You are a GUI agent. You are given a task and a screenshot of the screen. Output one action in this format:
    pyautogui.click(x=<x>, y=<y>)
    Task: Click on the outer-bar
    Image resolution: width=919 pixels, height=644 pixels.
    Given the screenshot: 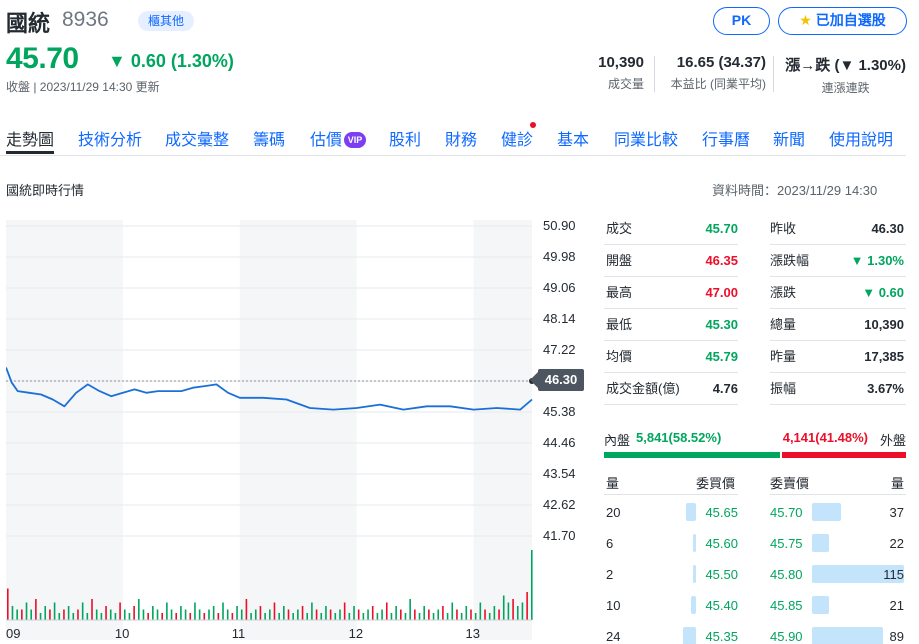 What is the action you would take?
    pyautogui.click(x=843, y=455)
    